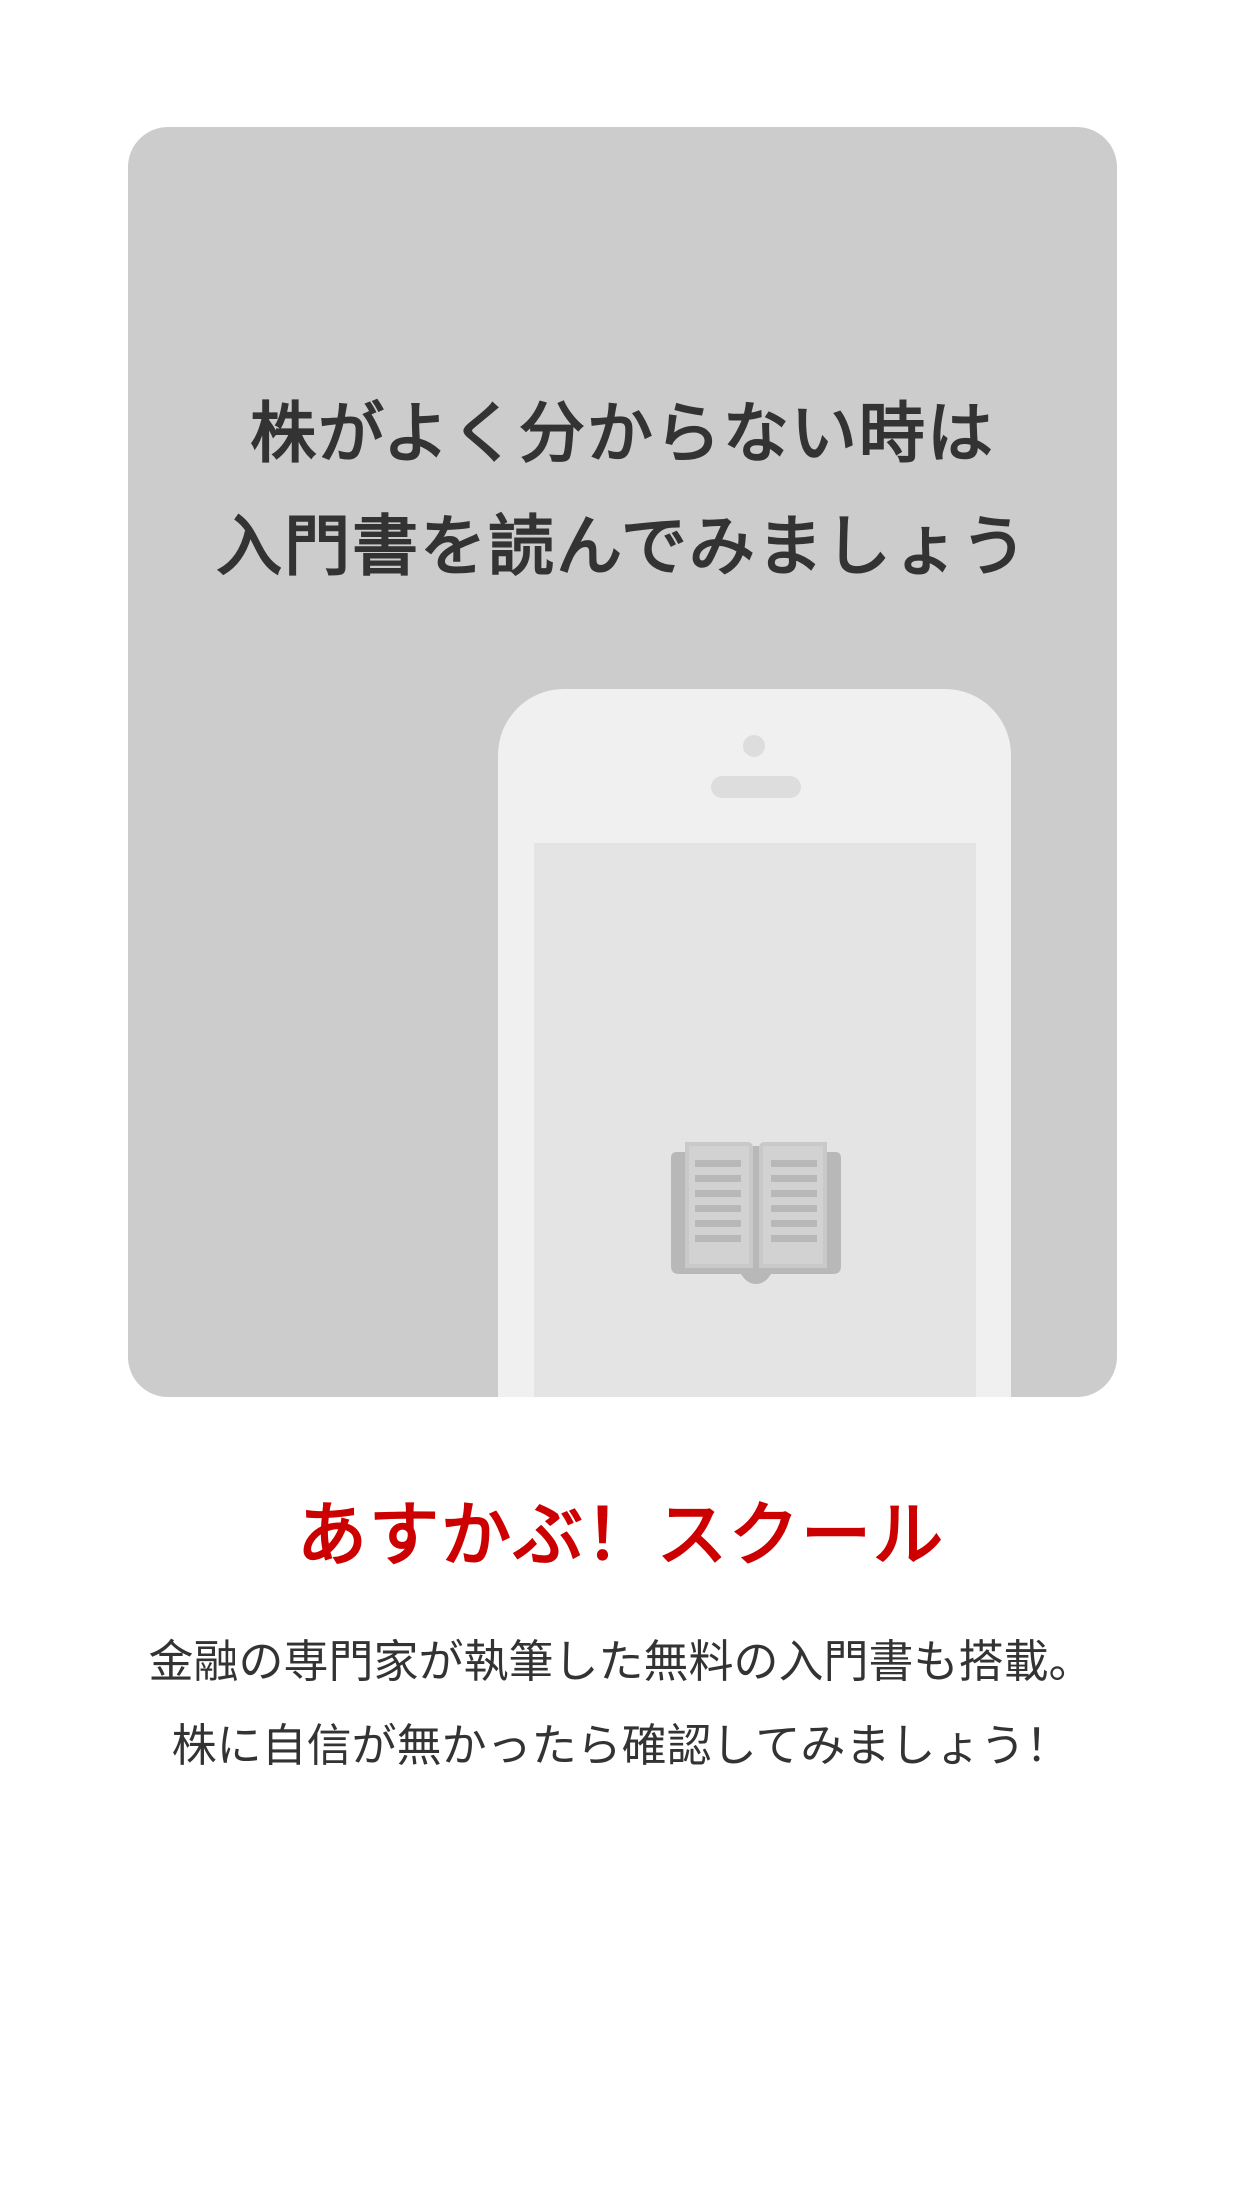 The image size is (1242, 2208). Describe the element at coordinates (622, 490) in the screenshot. I see `hero-title: 株がよく分からない時は 入門書を読んでみましょう` at that location.